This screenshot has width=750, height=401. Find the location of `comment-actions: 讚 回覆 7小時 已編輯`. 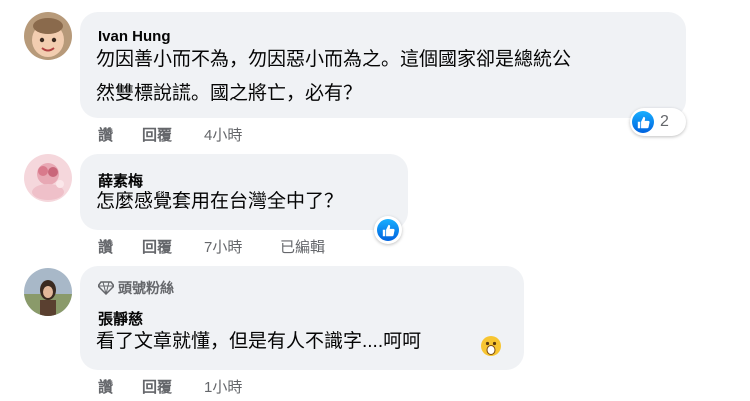

comment-actions: 讚 回覆 7小時 已編輯 is located at coordinates (248, 246).